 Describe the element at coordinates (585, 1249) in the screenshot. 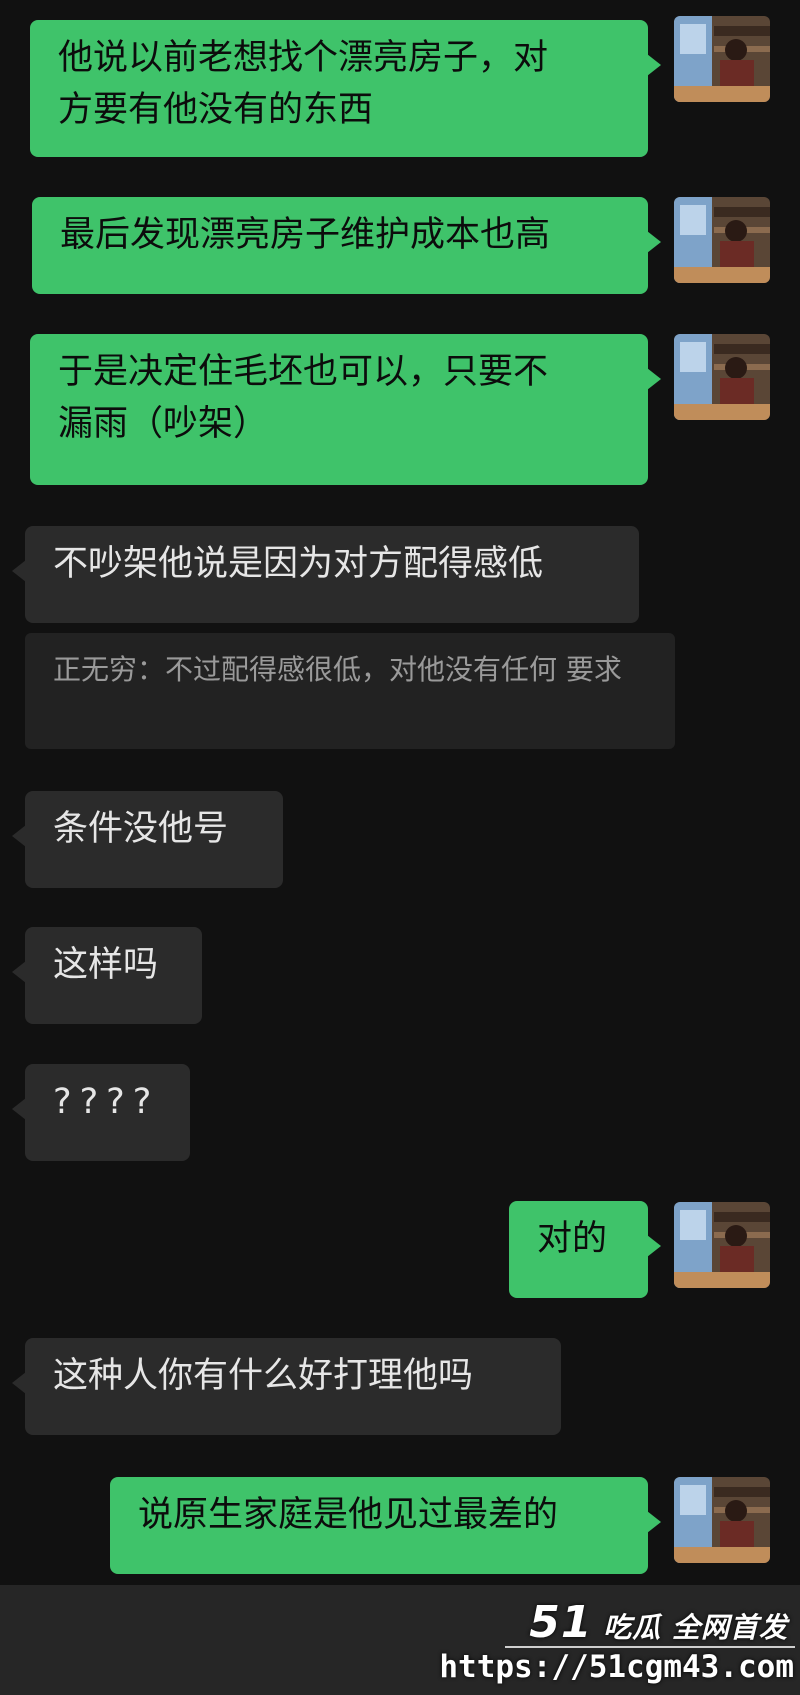

I see `message-bubble-sent: 对的` at that location.